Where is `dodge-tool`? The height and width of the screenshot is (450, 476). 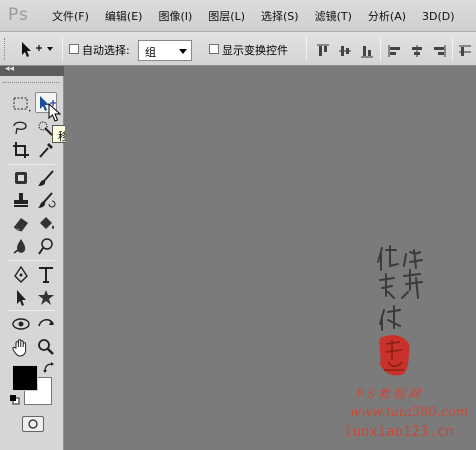
dodge-tool is located at coordinates (46, 246).